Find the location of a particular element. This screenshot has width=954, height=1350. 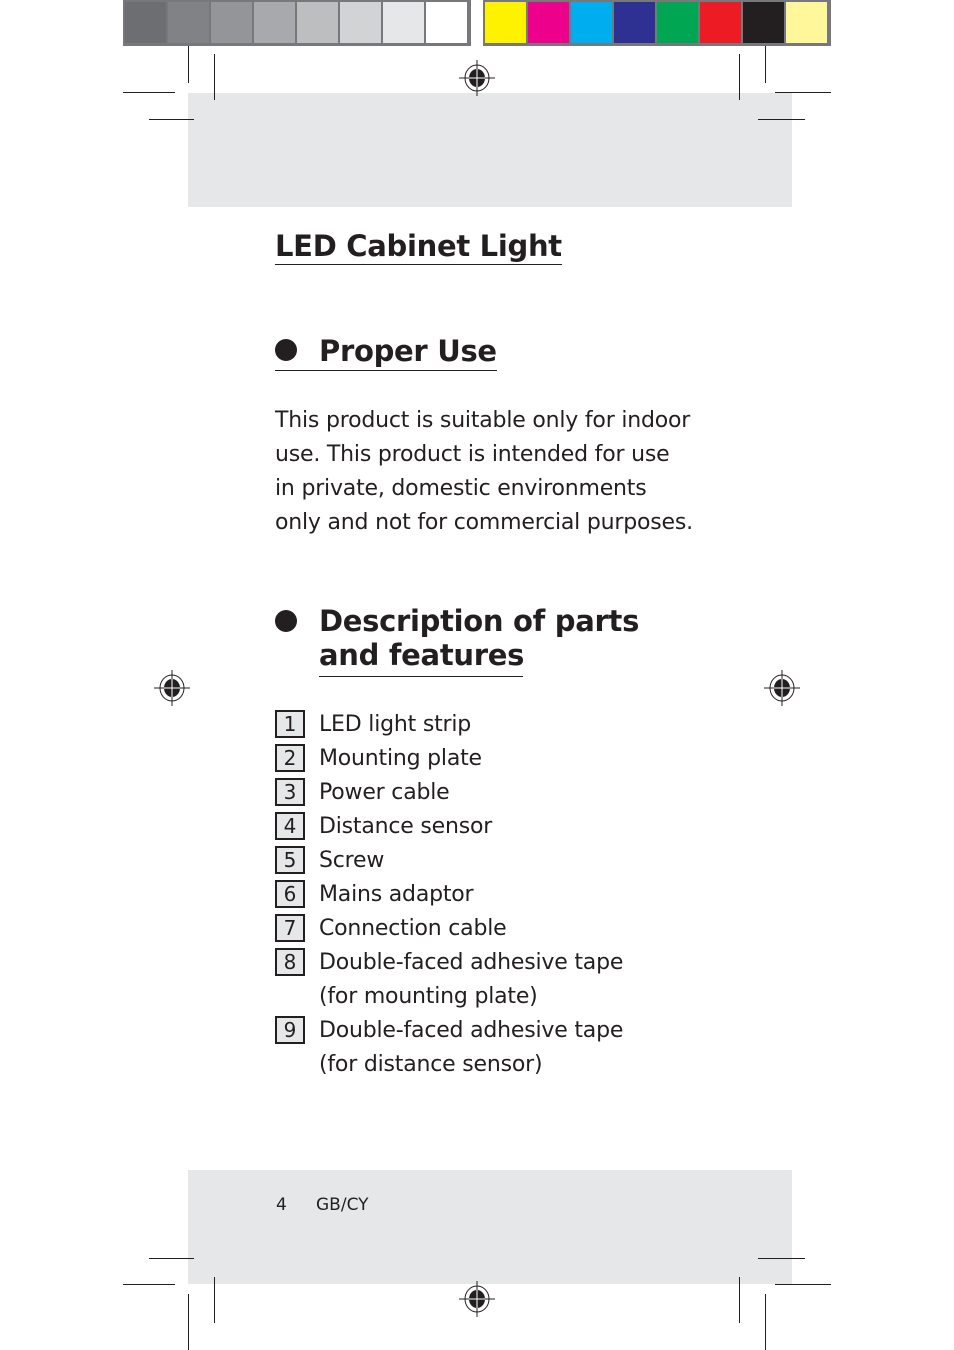

list-item: 2 Mounting plate is located at coordinates (485, 759).